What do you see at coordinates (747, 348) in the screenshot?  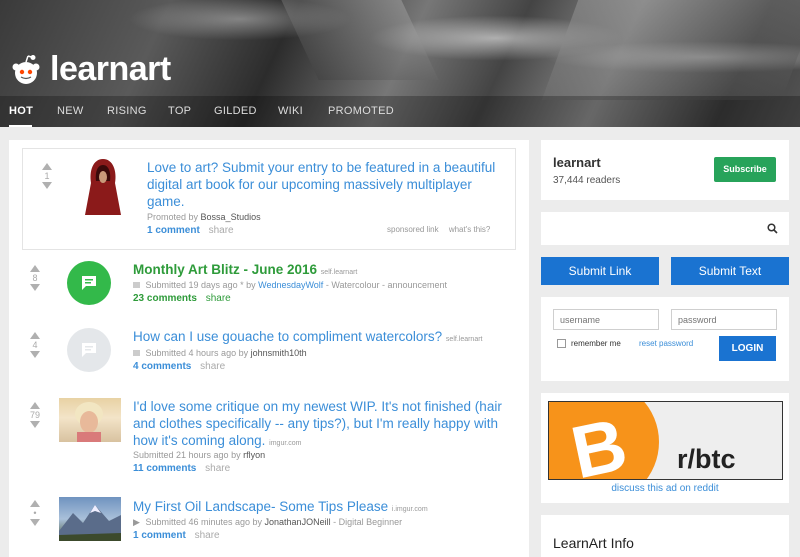 I see `login-button: LOGIN` at bounding box center [747, 348].